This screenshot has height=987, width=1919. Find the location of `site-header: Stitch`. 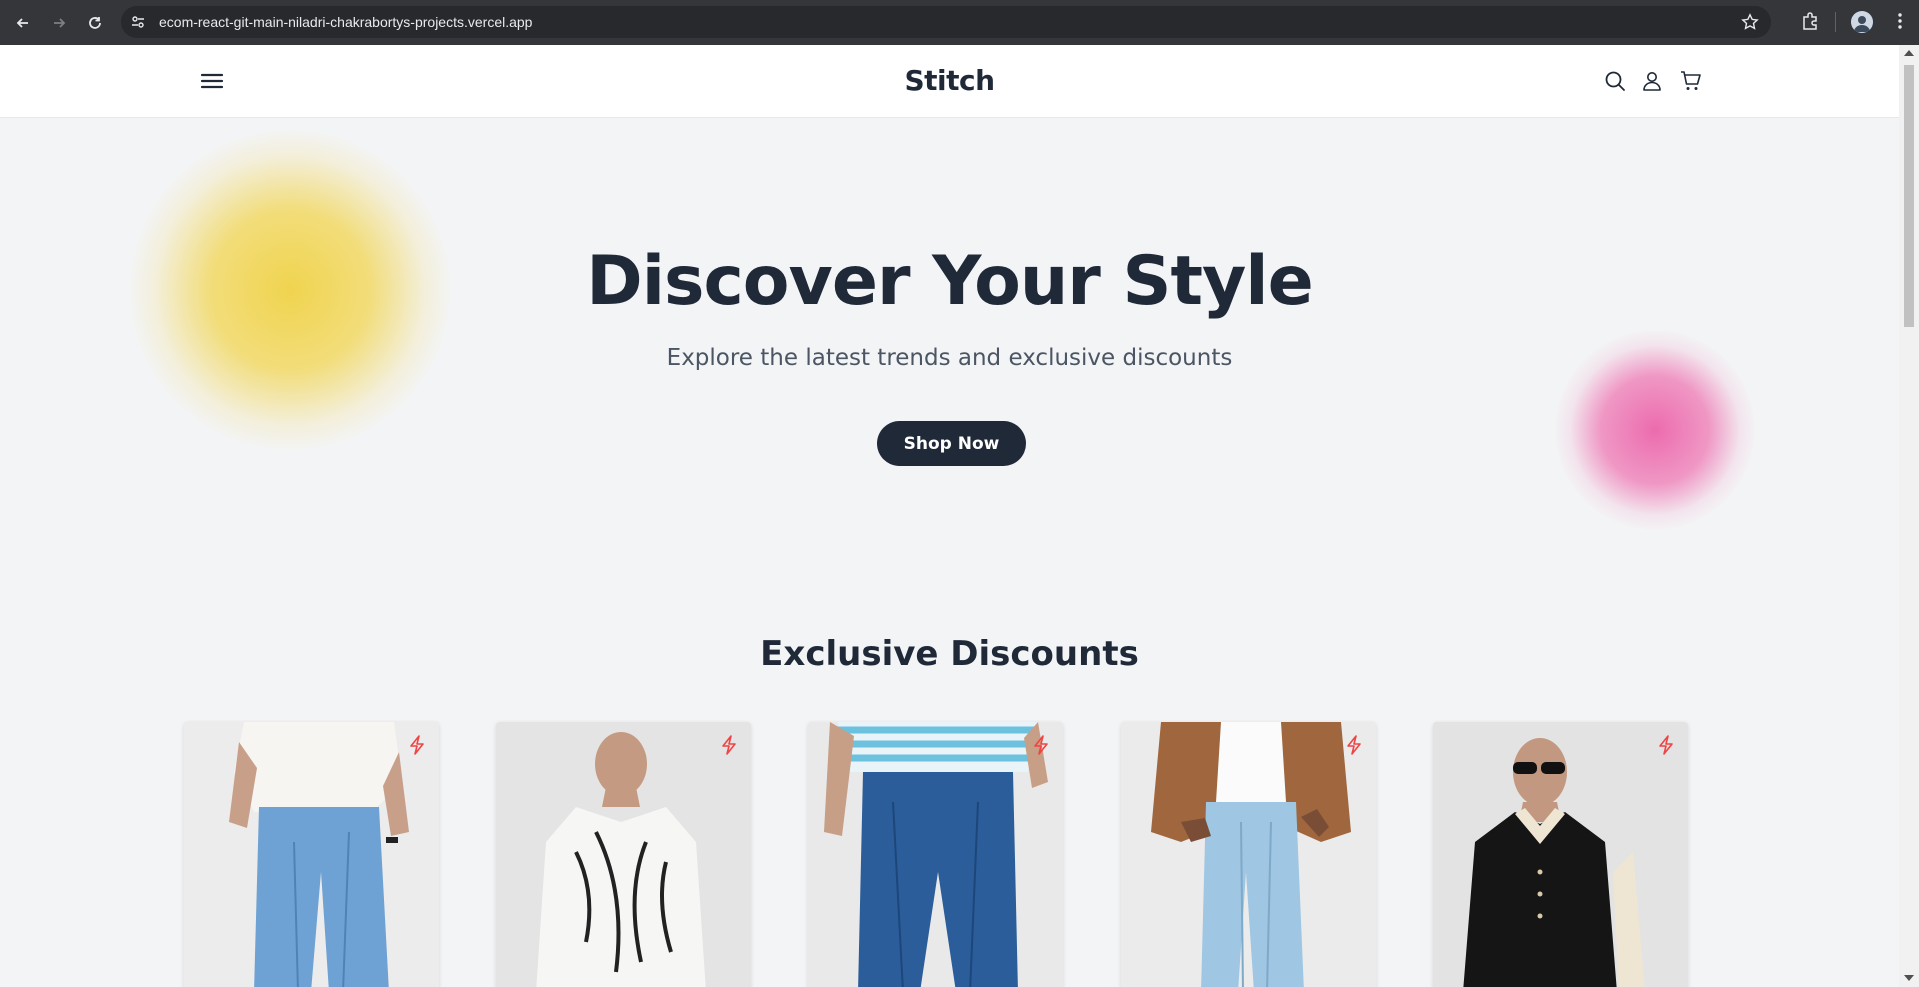

site-header: Stitch is located at coordinates (949, 81).